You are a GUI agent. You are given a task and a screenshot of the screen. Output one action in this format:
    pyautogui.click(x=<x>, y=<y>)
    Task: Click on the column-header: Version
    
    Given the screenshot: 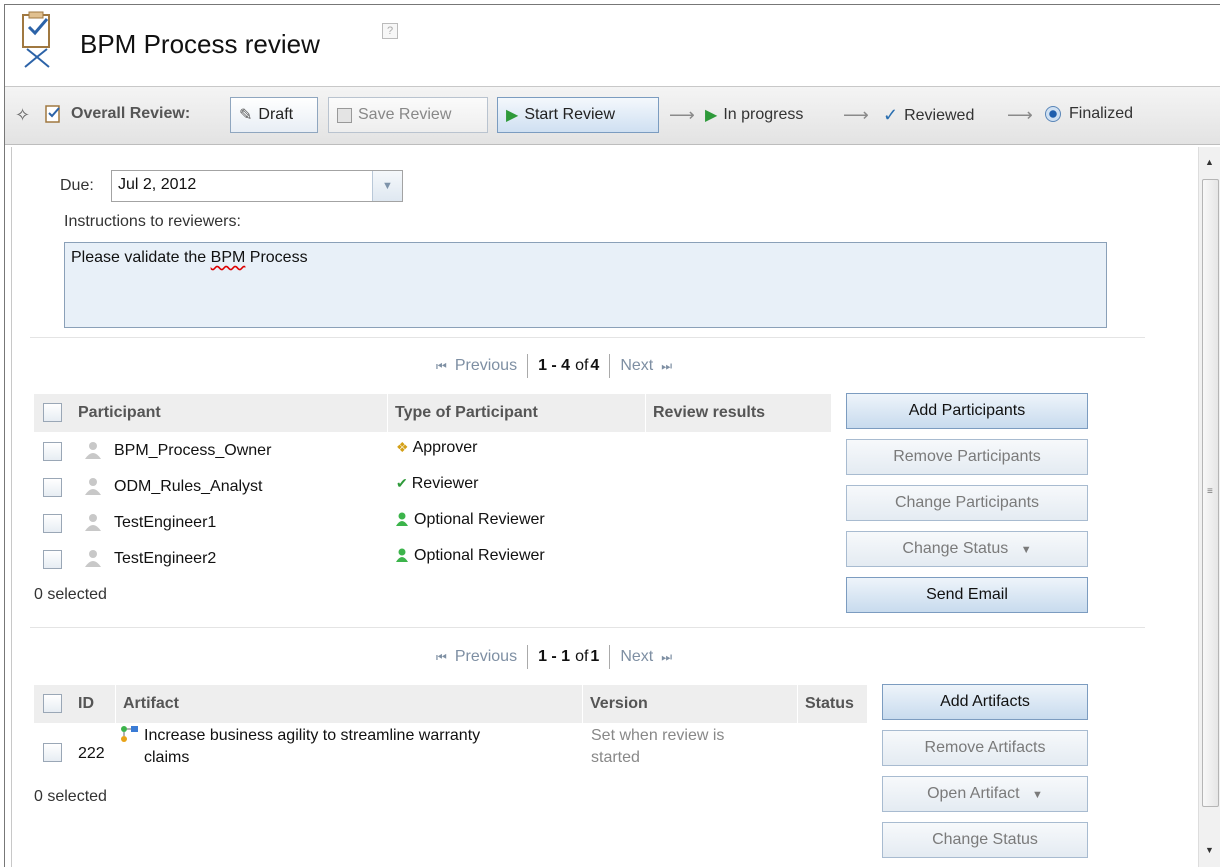 What is the action you would take?
    pyautogui.click(x=691, y=704)
    